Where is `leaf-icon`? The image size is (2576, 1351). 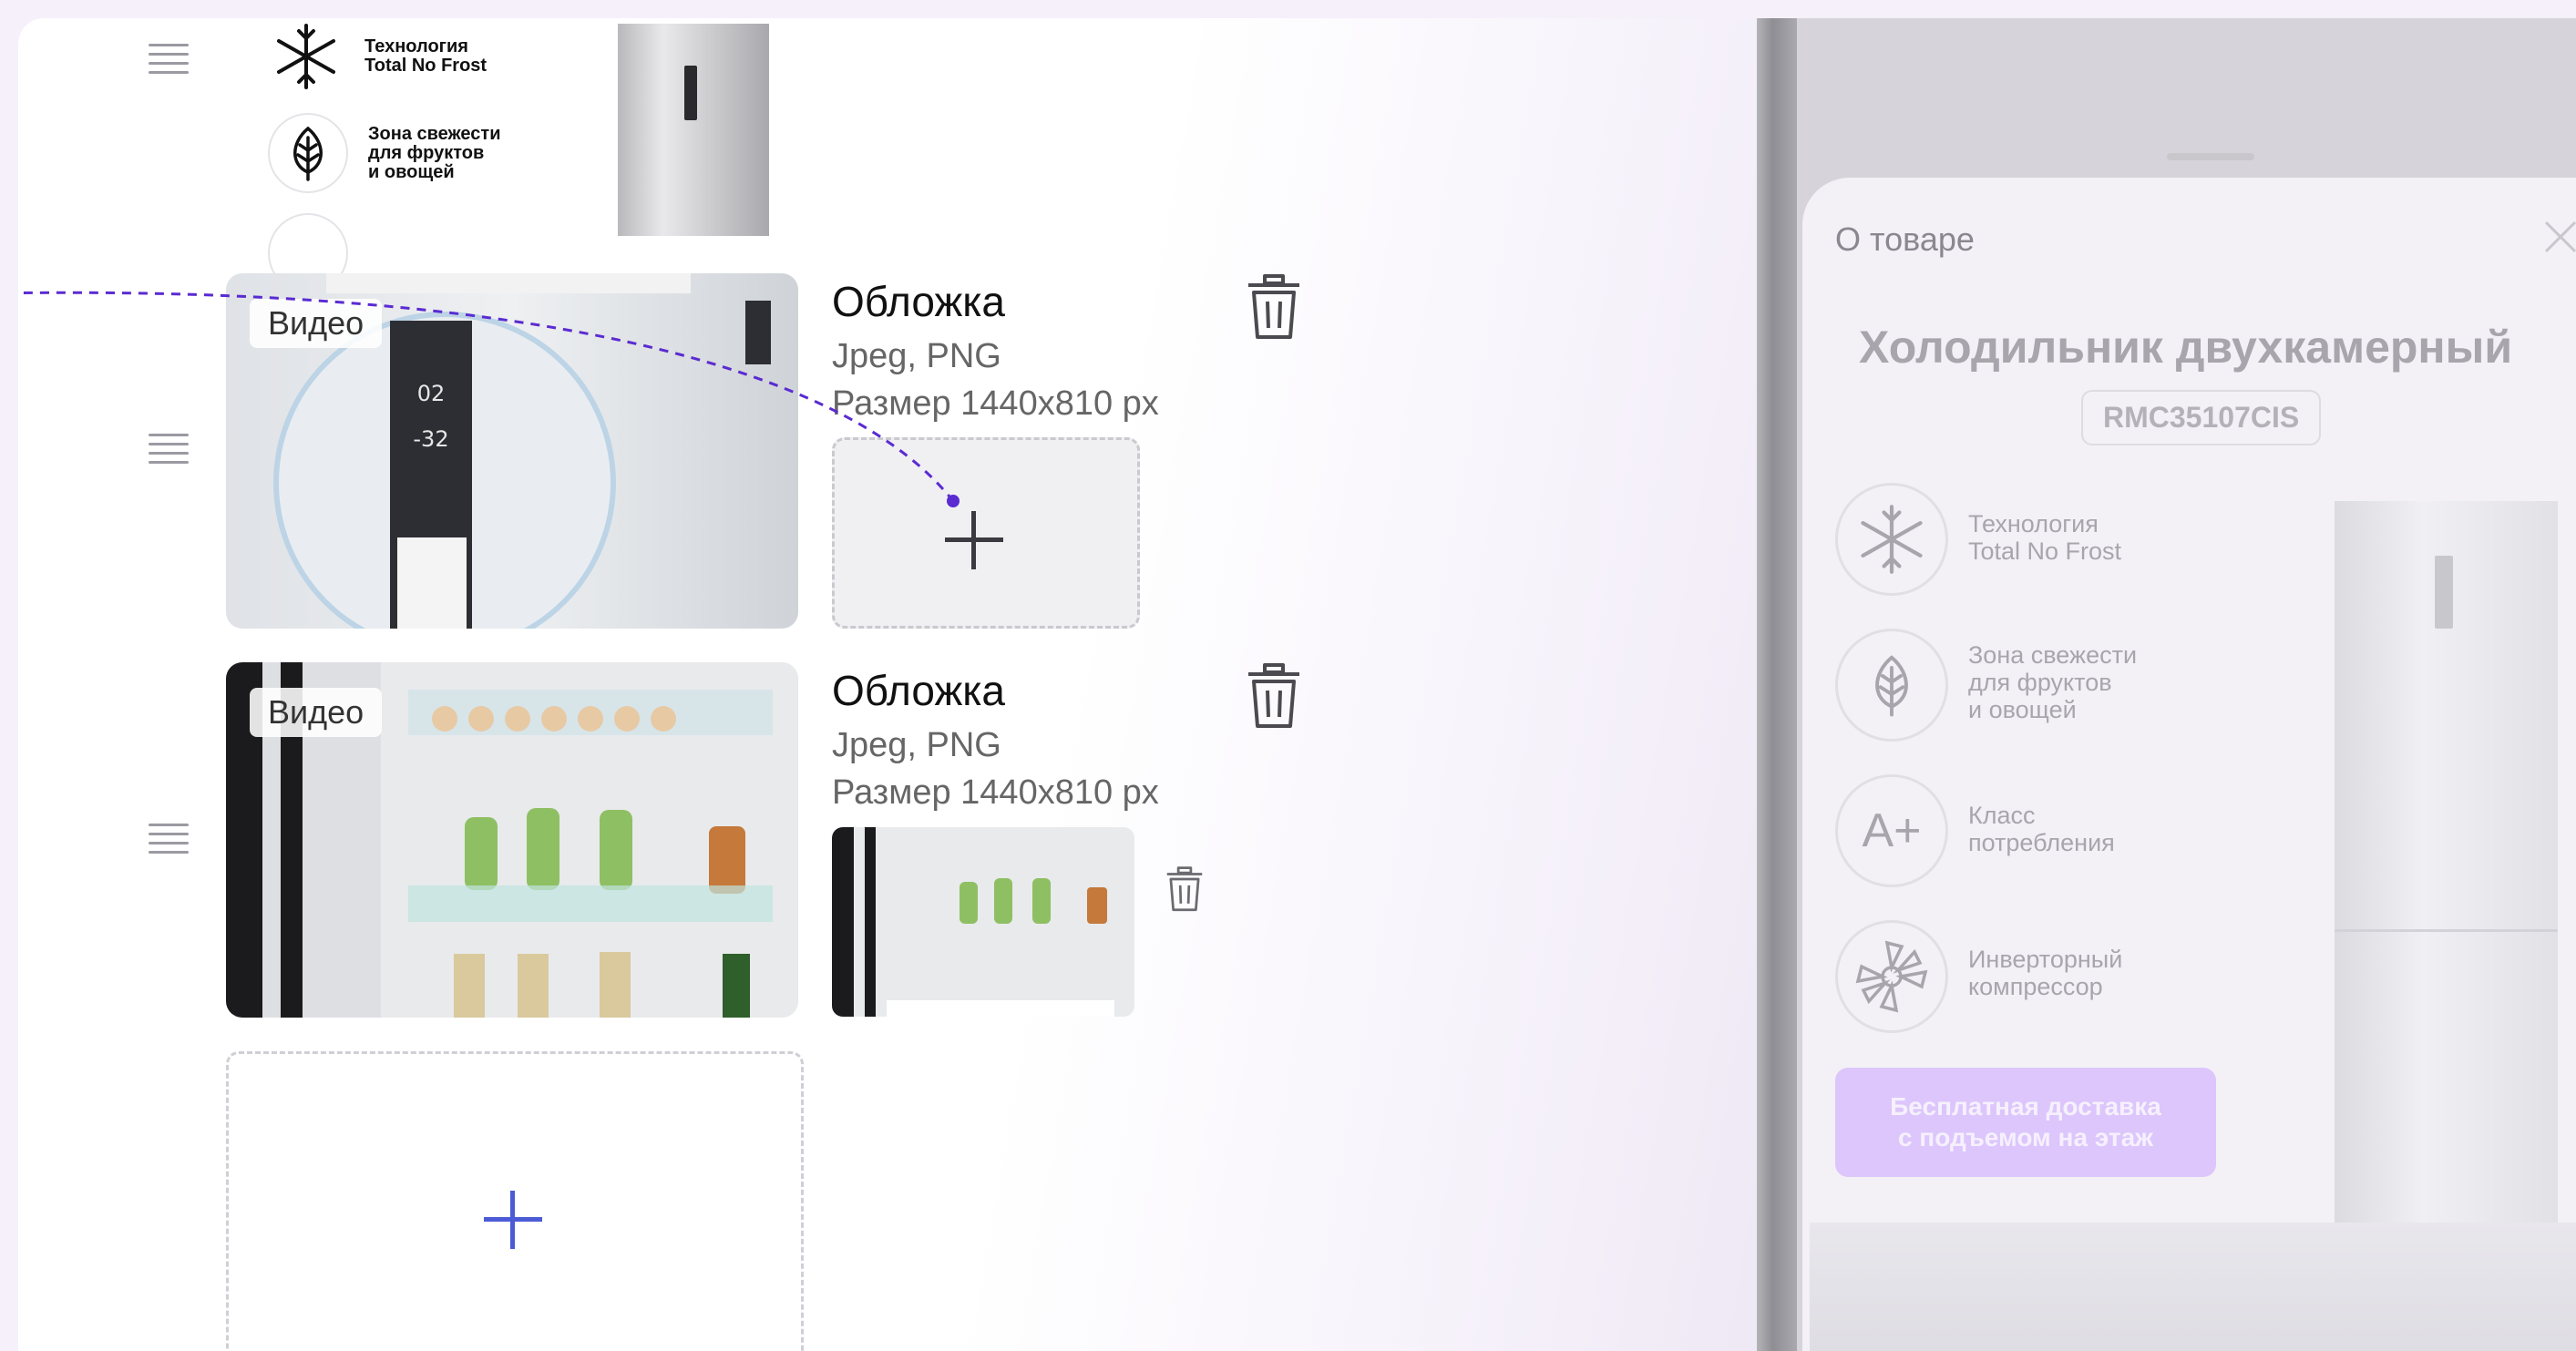
leaf-icon is located at coordinates (1891, 685).